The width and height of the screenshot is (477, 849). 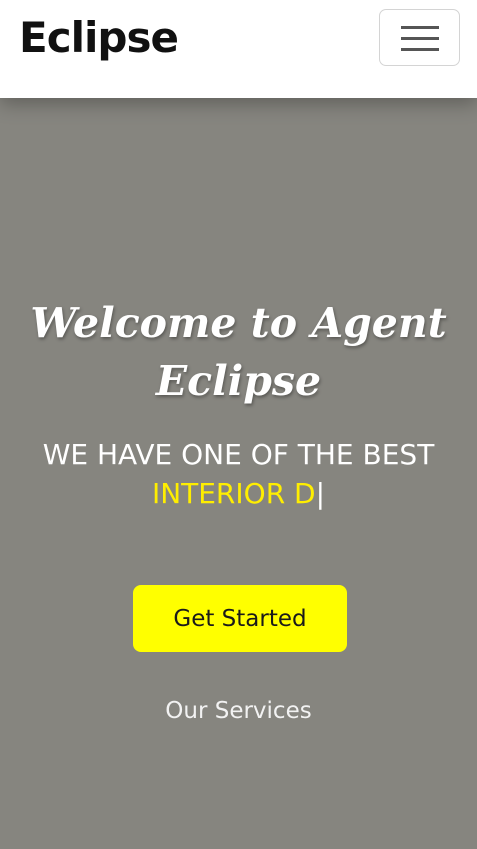 I want to click on navbar: Eclipse, so click(x=238, y=49).